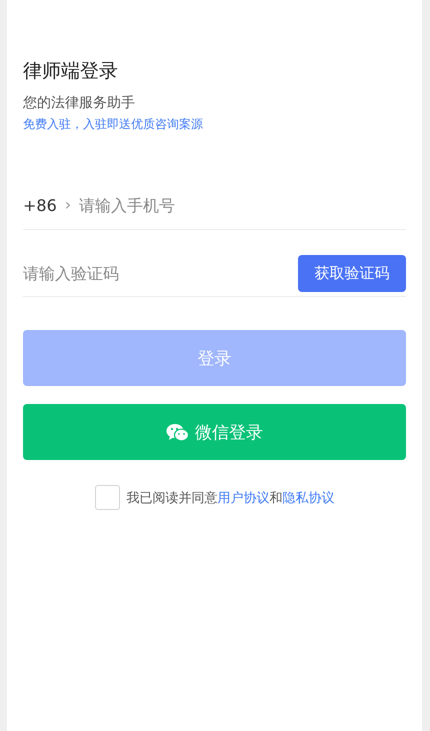  Describe the element at coordinates (68, 204) in the screenshot. I see `chevron-icon: ›` at that location.